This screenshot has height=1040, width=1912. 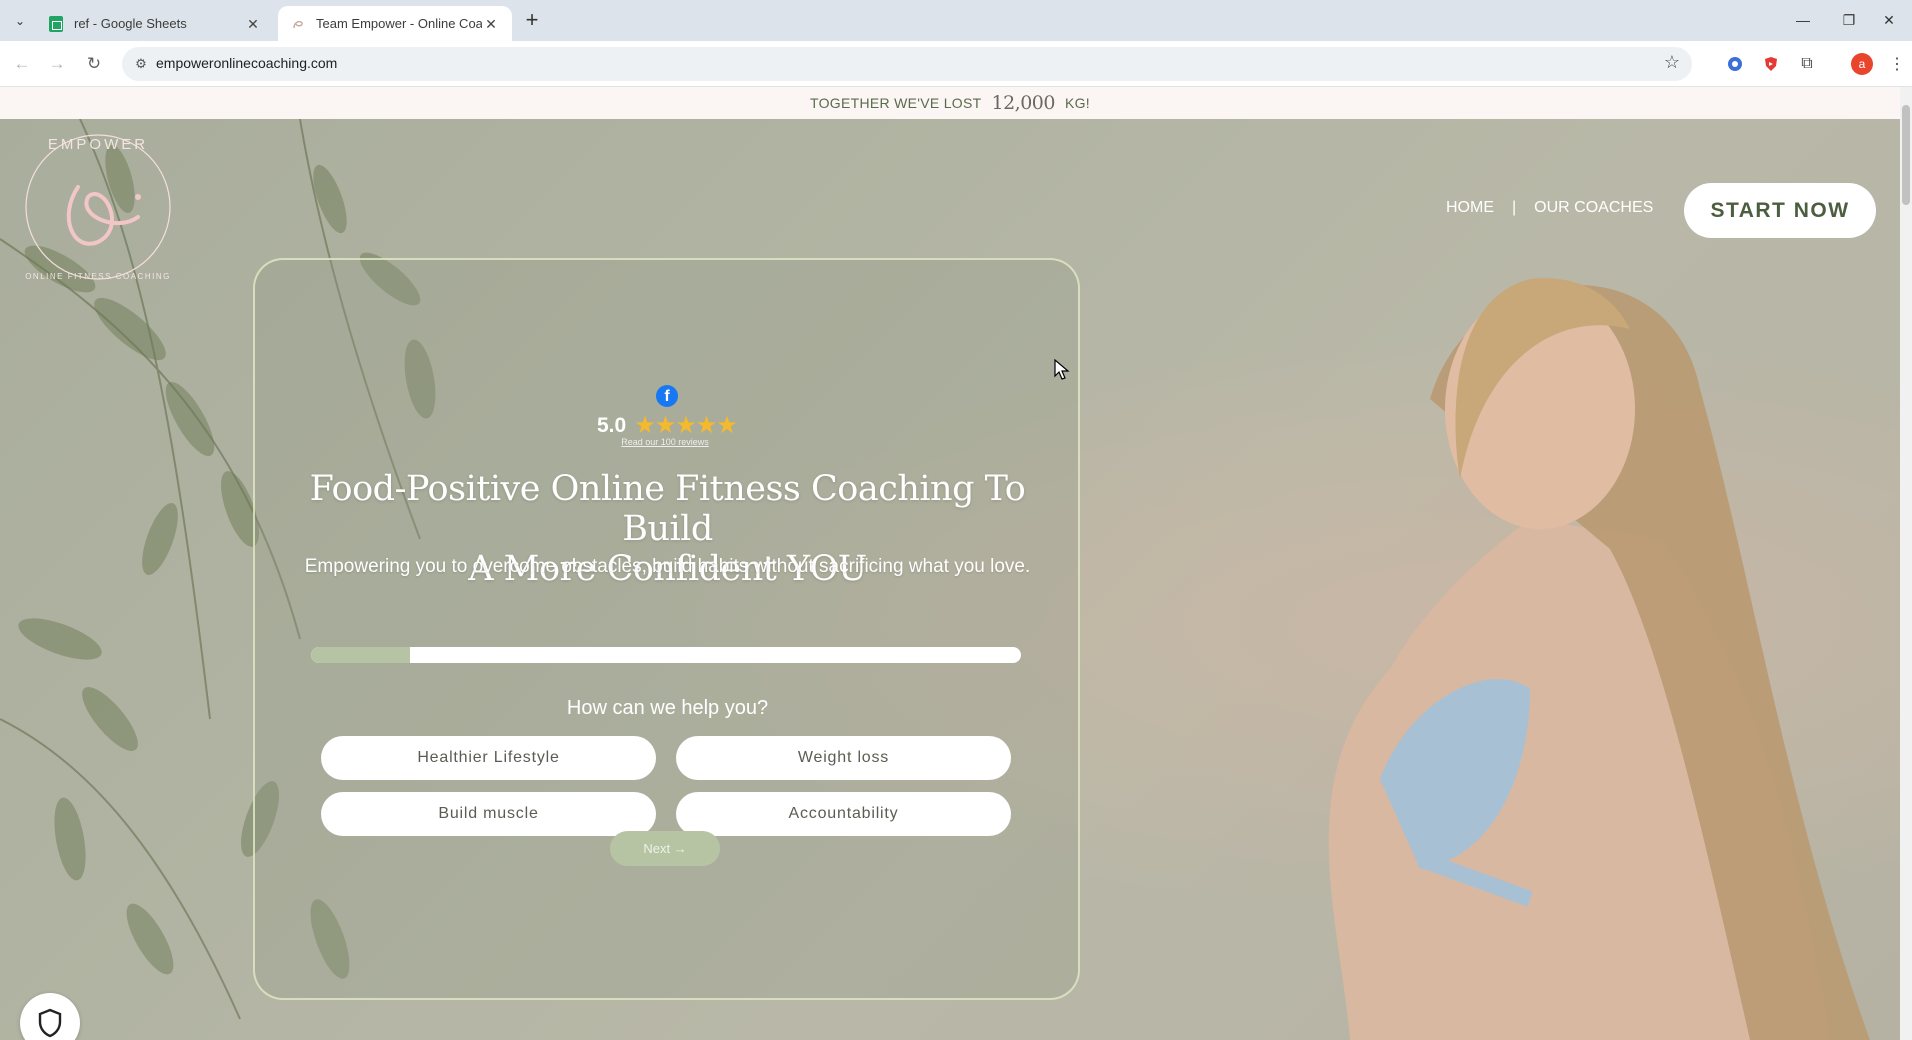 I want to click on profile-avatar: a, so click(x=1862, y=64).